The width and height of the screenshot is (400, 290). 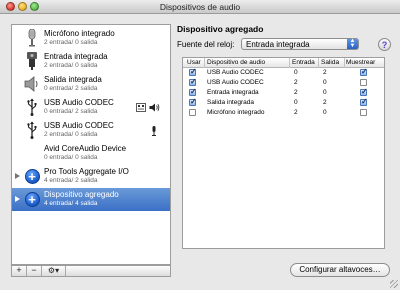 I want to click on device-title: Dispositivo agregado, so click(x=220, y=29).